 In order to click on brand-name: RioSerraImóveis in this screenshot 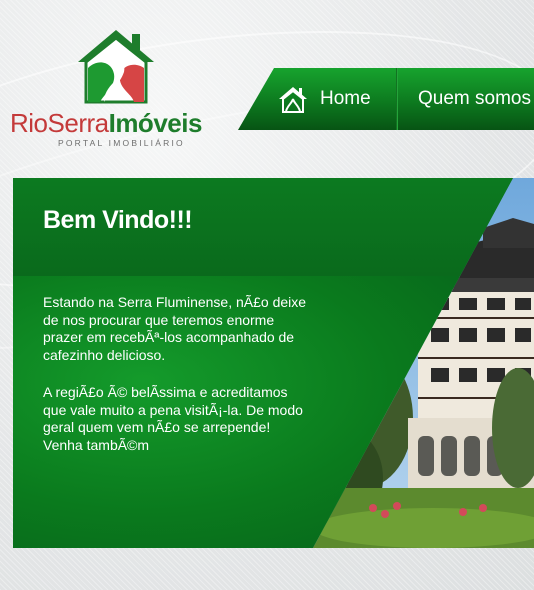, I will do `click(106, 123)`.